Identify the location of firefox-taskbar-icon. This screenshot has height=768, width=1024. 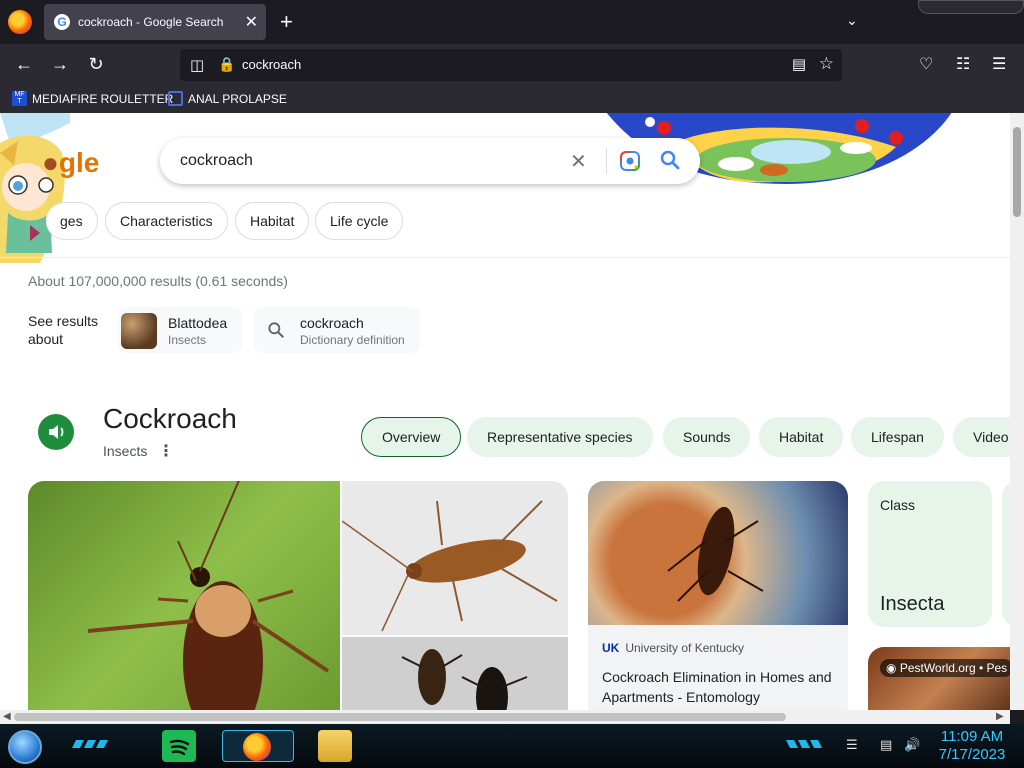
(258, 746).